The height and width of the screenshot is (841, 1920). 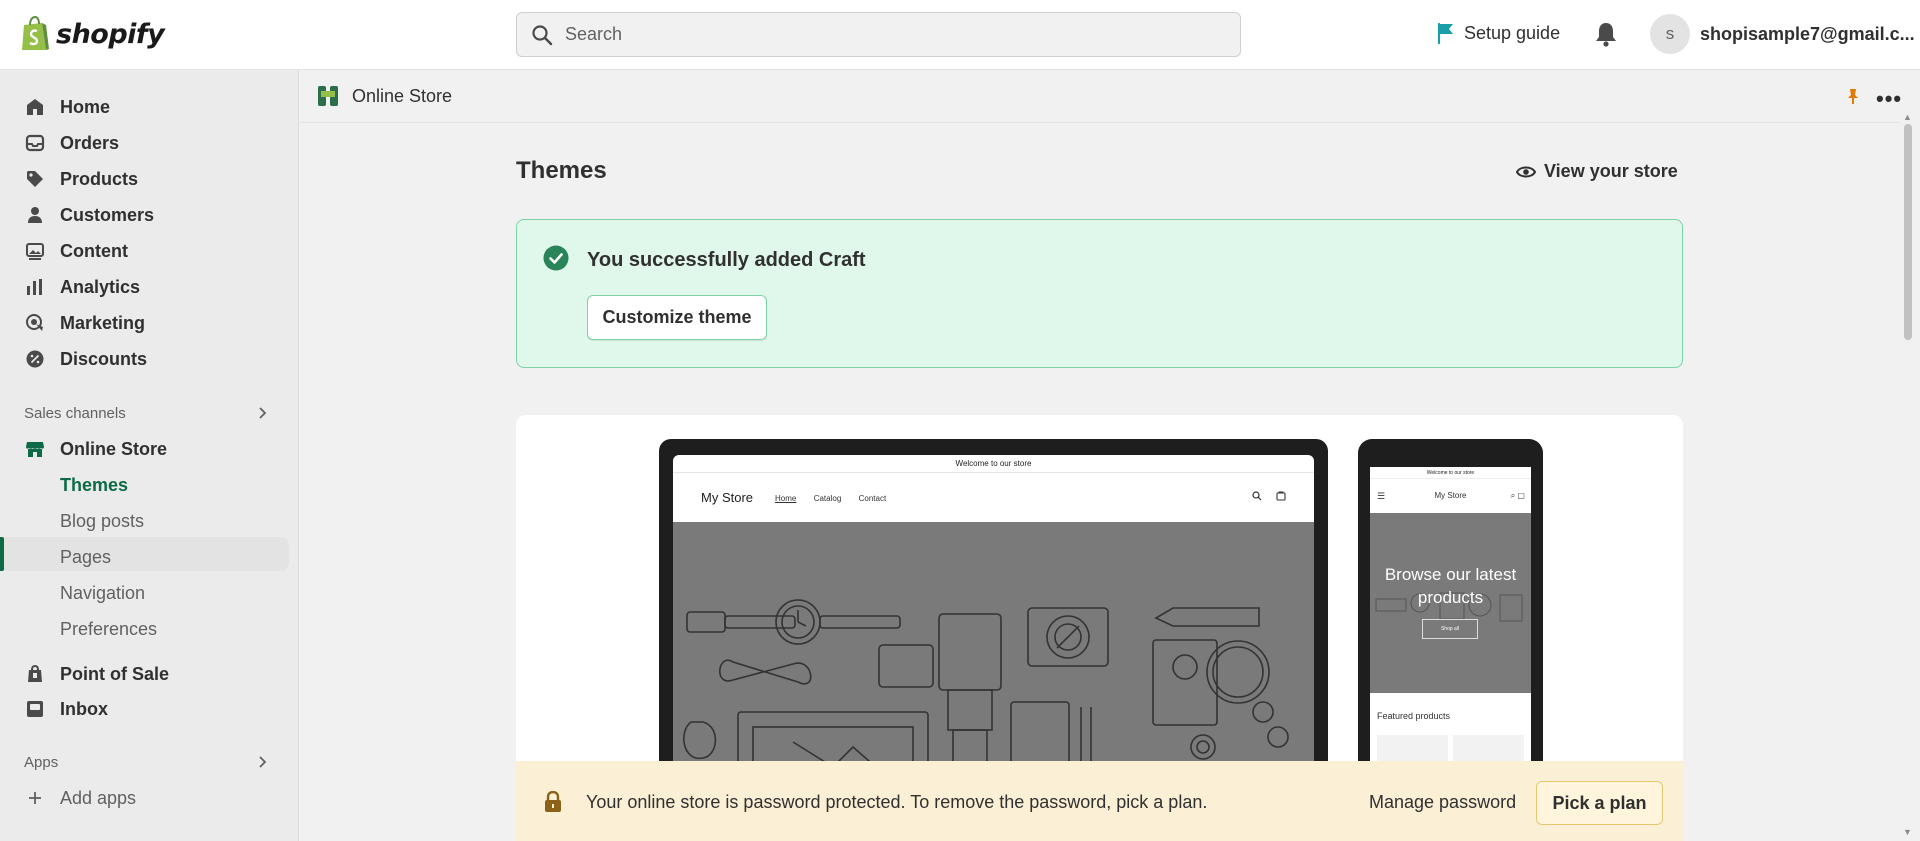 What do you see at coordinates (1450, 586) in the screenshot?
I see `phone-hero-title: Browse our latest products` at bounding box center [1450, 586].